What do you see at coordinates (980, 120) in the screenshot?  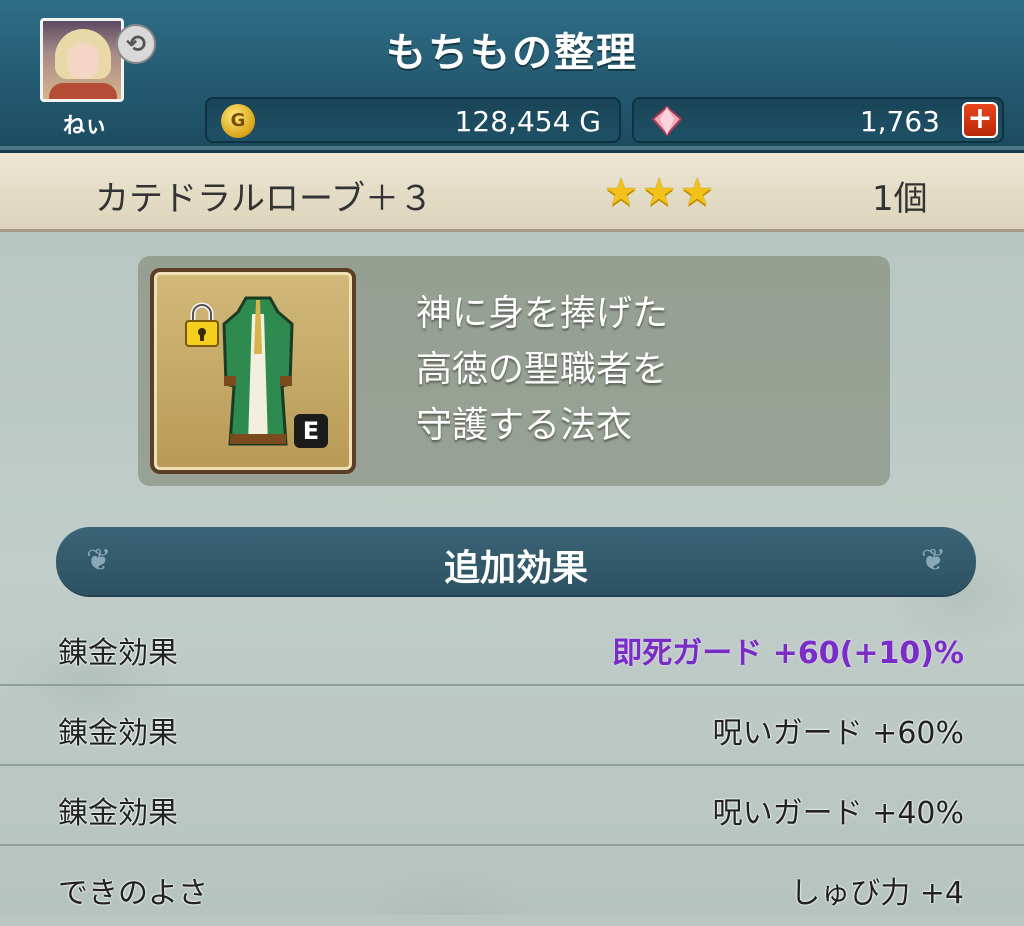 I see `add-gems-button: +` at bounding box center [980, 120].